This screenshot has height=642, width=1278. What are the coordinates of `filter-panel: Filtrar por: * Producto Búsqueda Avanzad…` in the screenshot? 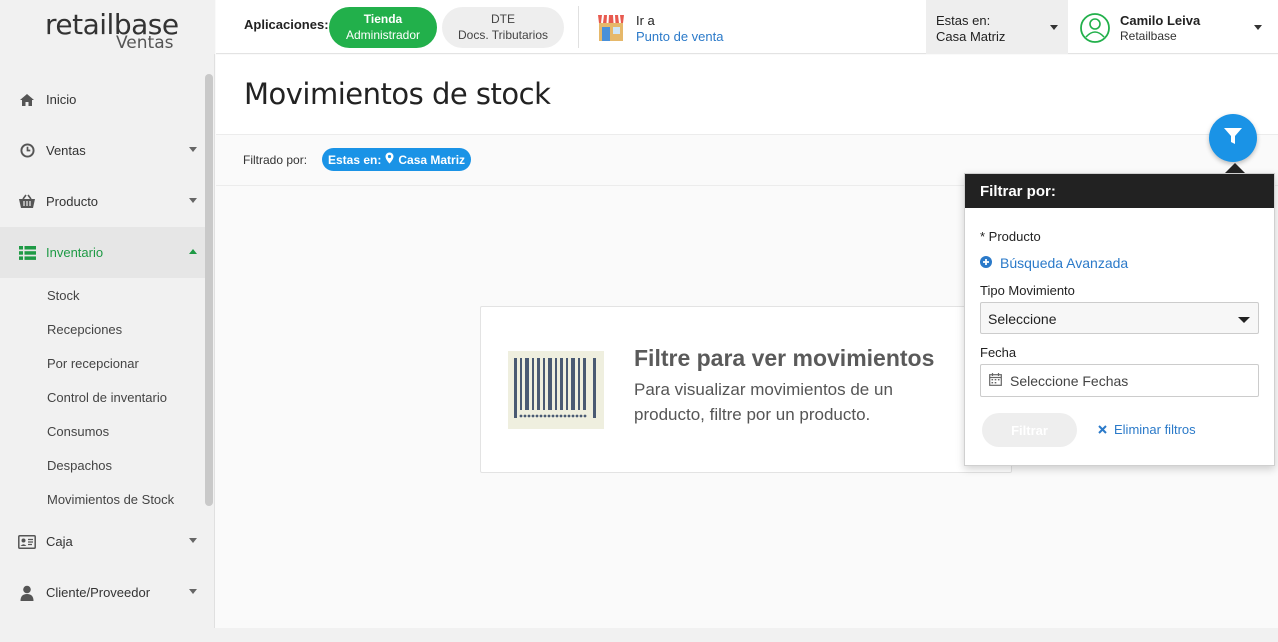 It's located at (1119, 319).